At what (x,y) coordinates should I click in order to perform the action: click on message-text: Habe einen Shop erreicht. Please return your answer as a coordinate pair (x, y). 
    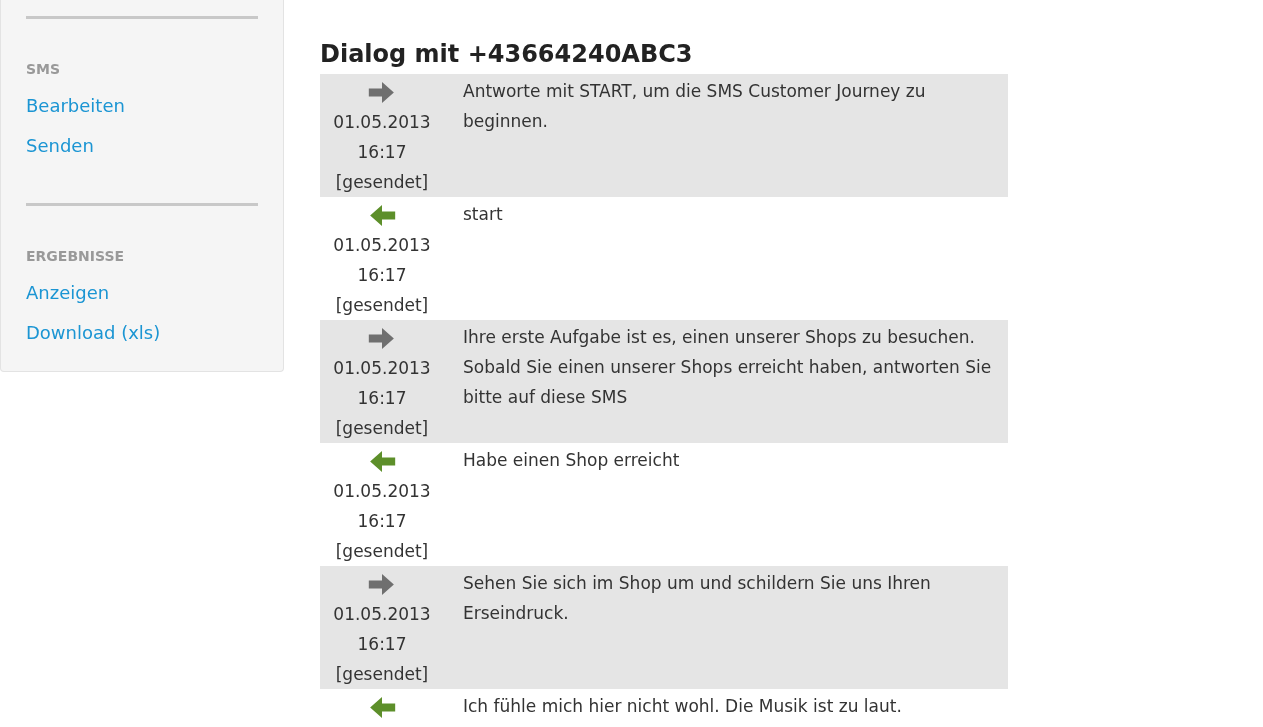
    Looking at the image, I should click on (571, 460).